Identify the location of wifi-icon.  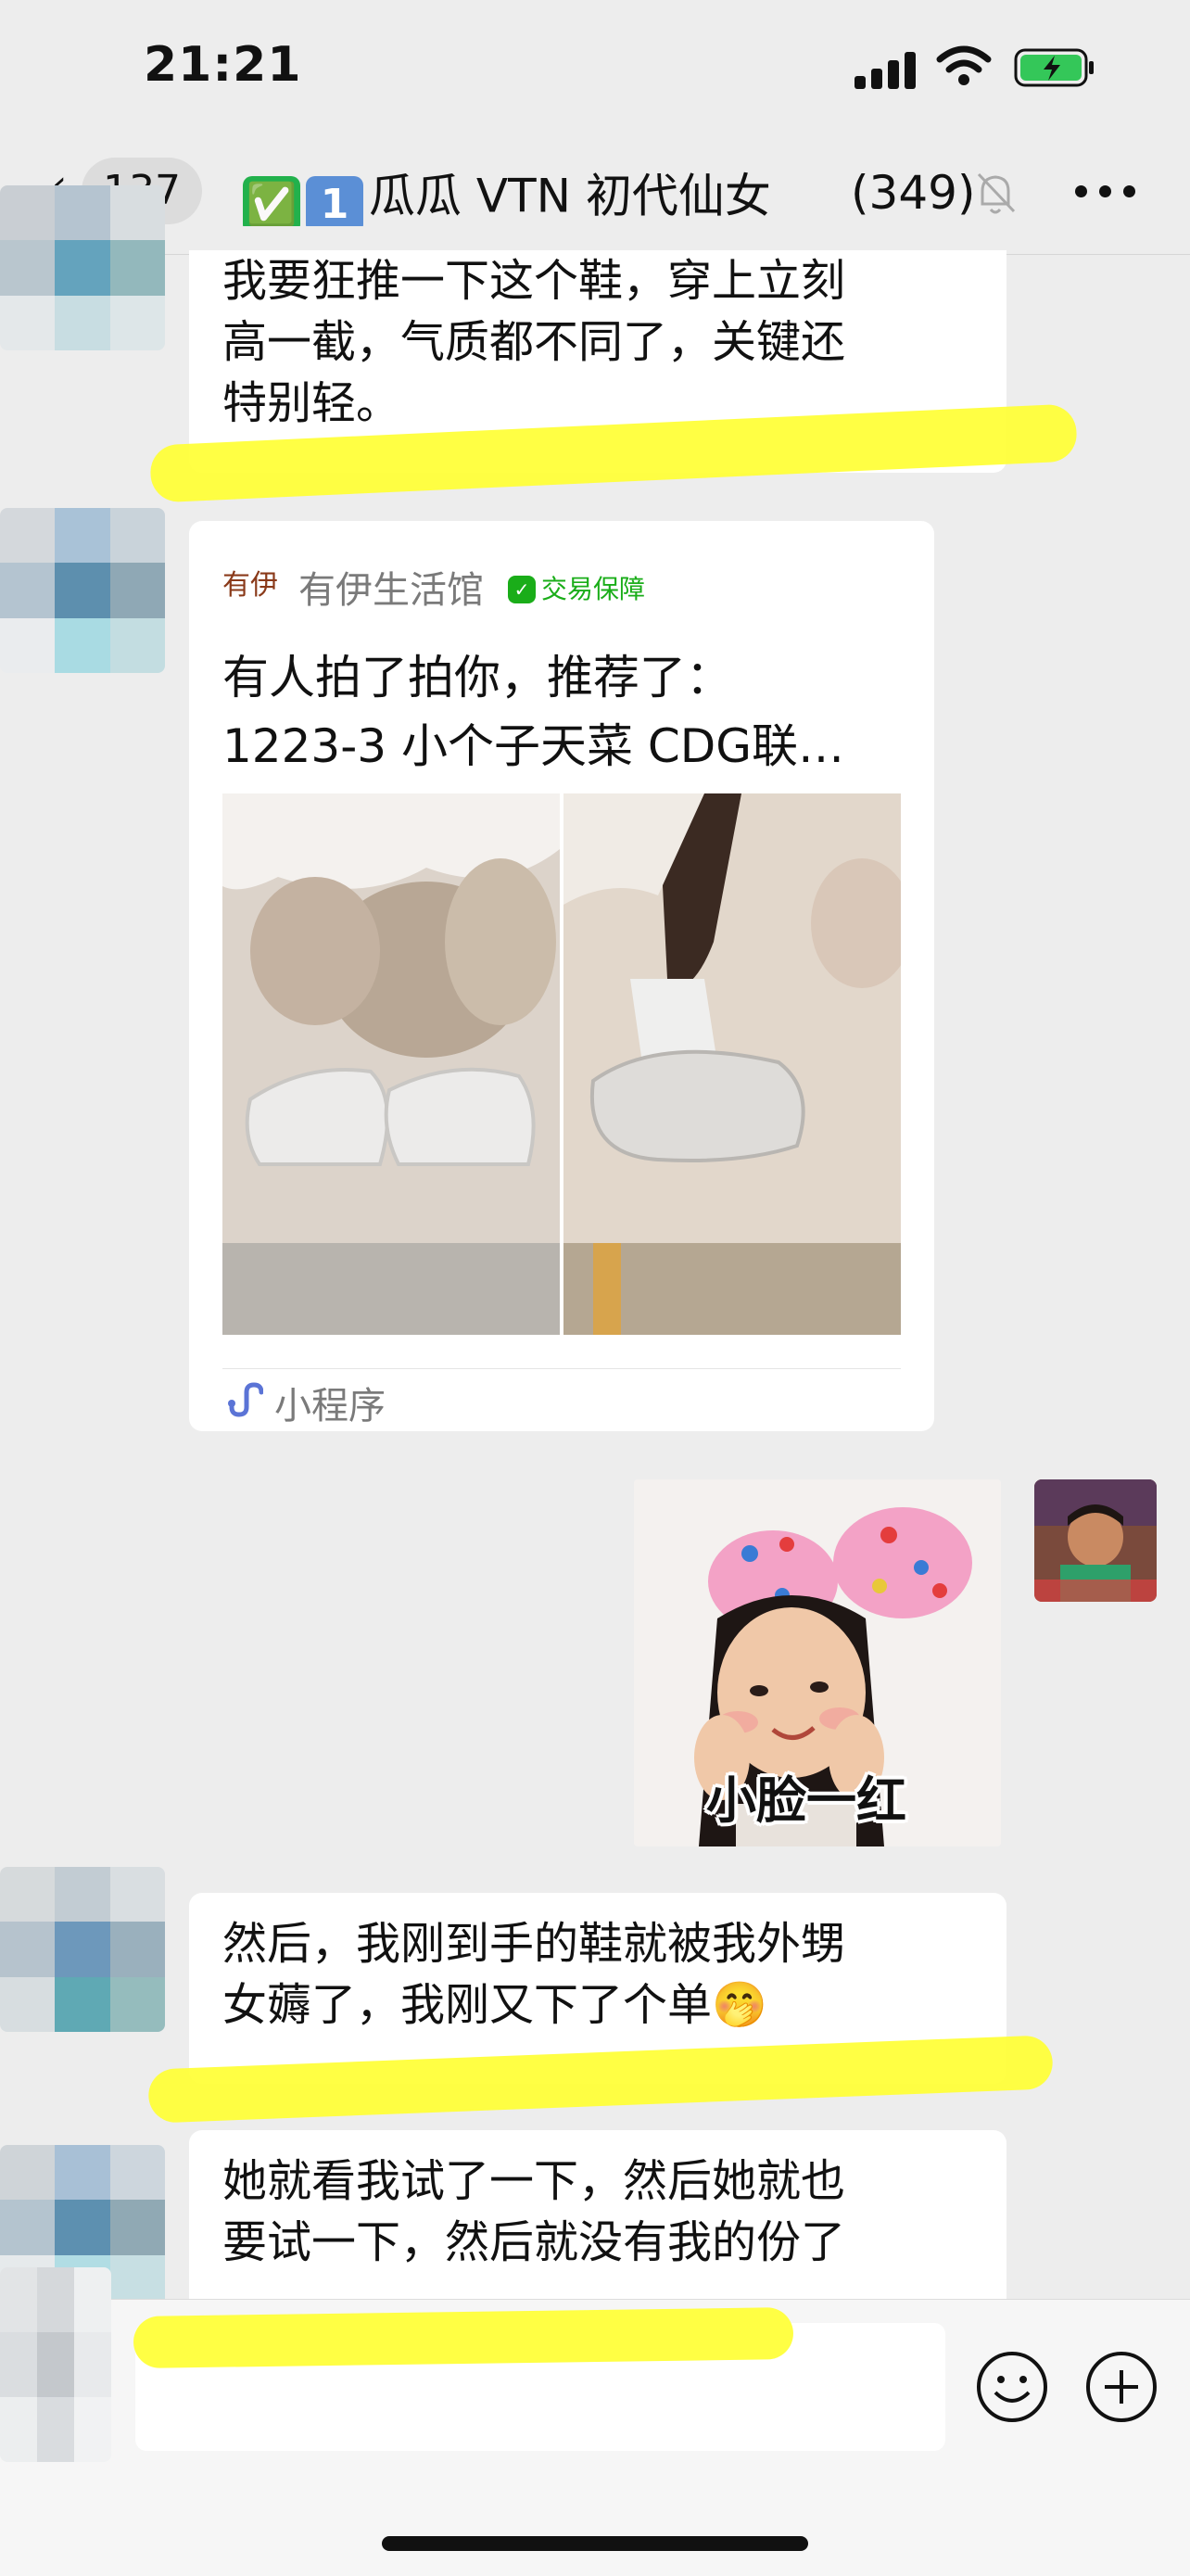
(964, 65).